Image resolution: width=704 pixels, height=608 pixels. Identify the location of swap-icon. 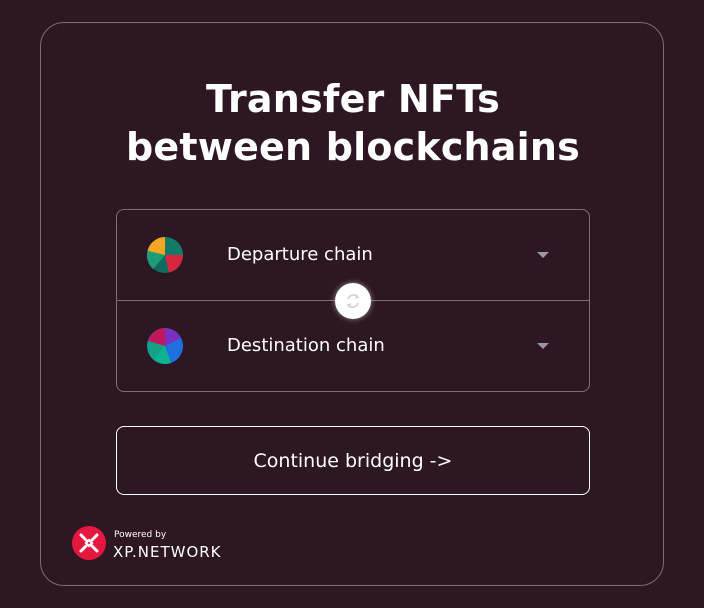
(353, 301).